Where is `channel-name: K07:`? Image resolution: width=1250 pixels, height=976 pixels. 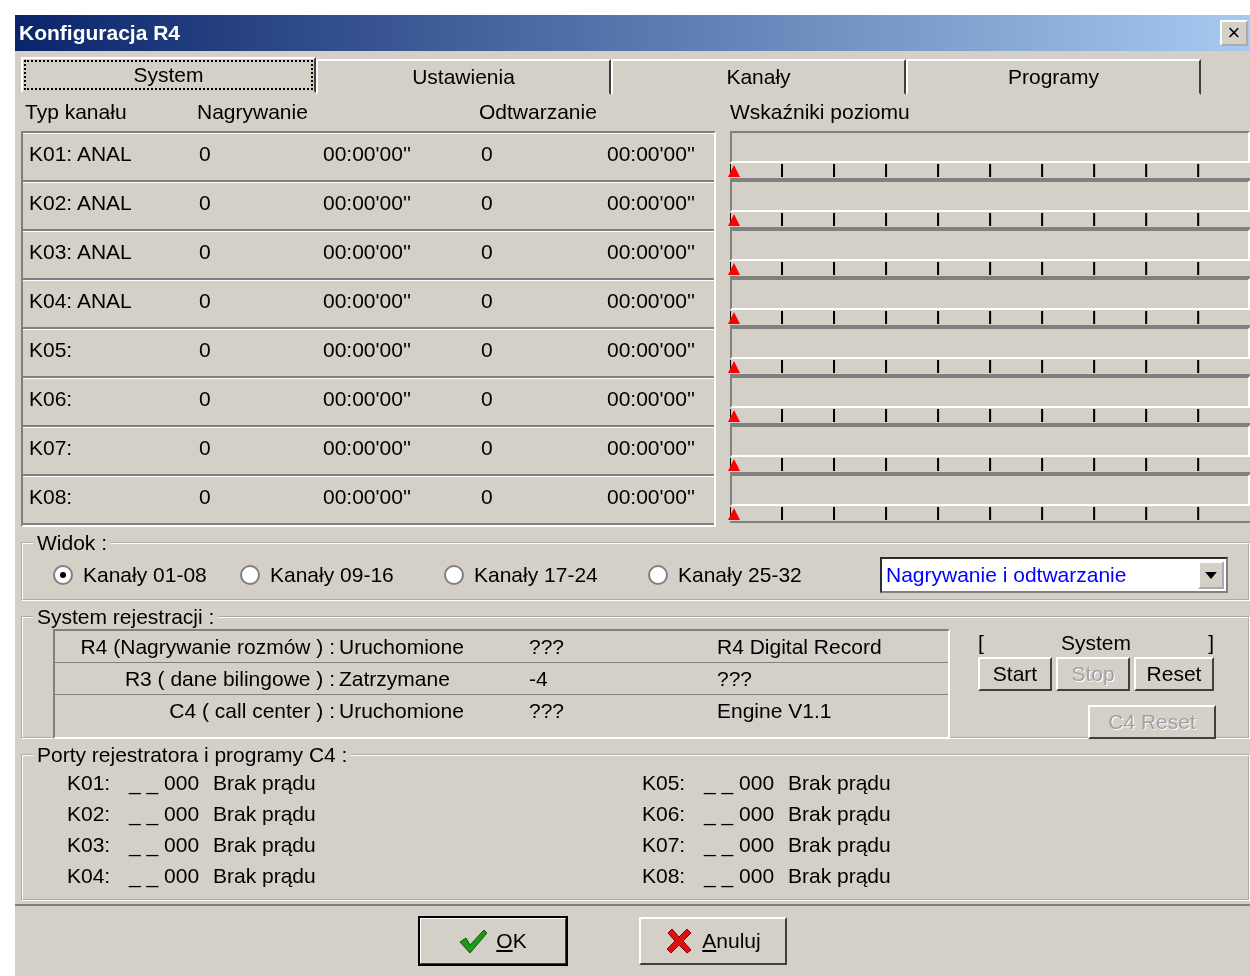 channel-name: K07: is located at coordinates (51, 448).